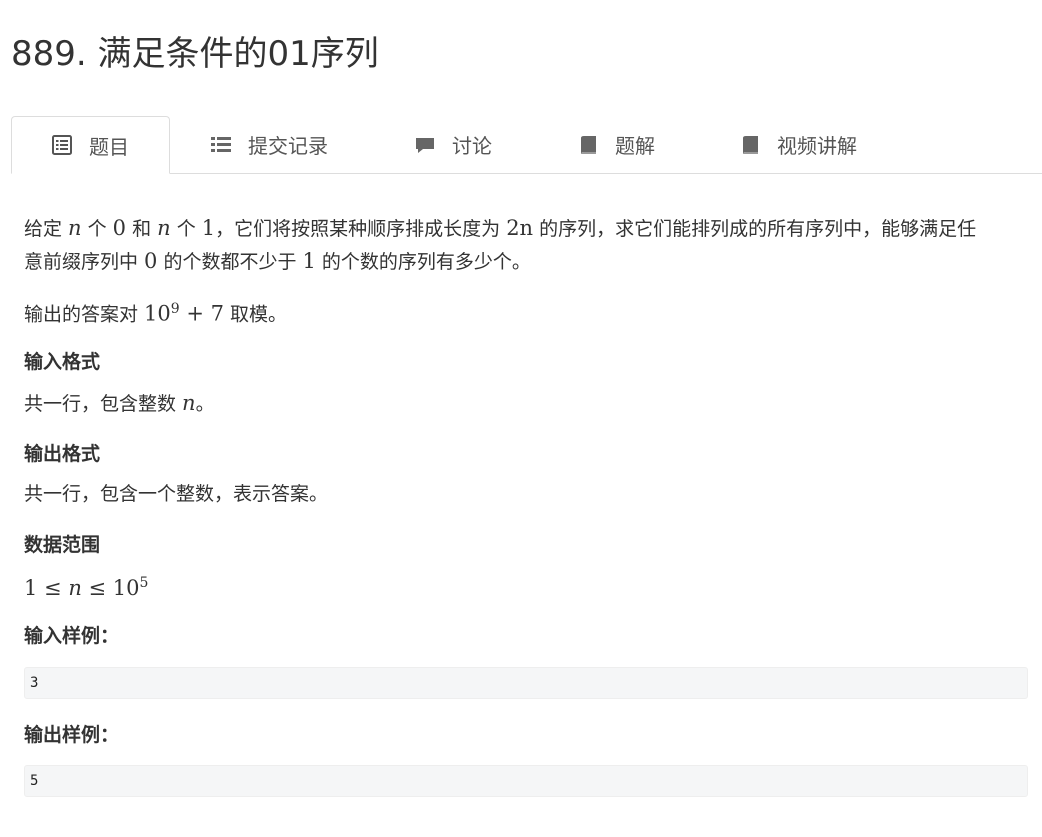  I want to click on tab-problem: 题目, so click(90, 145).